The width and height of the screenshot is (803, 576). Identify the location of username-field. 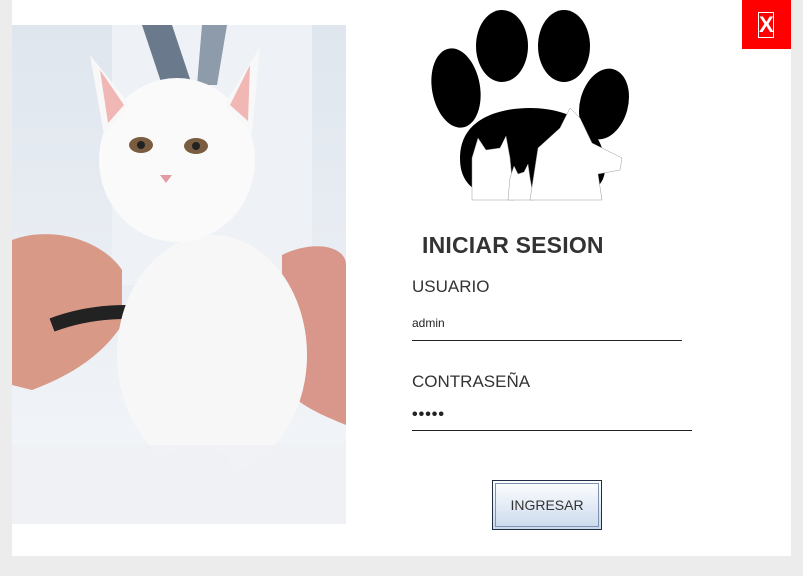
(547, 323).